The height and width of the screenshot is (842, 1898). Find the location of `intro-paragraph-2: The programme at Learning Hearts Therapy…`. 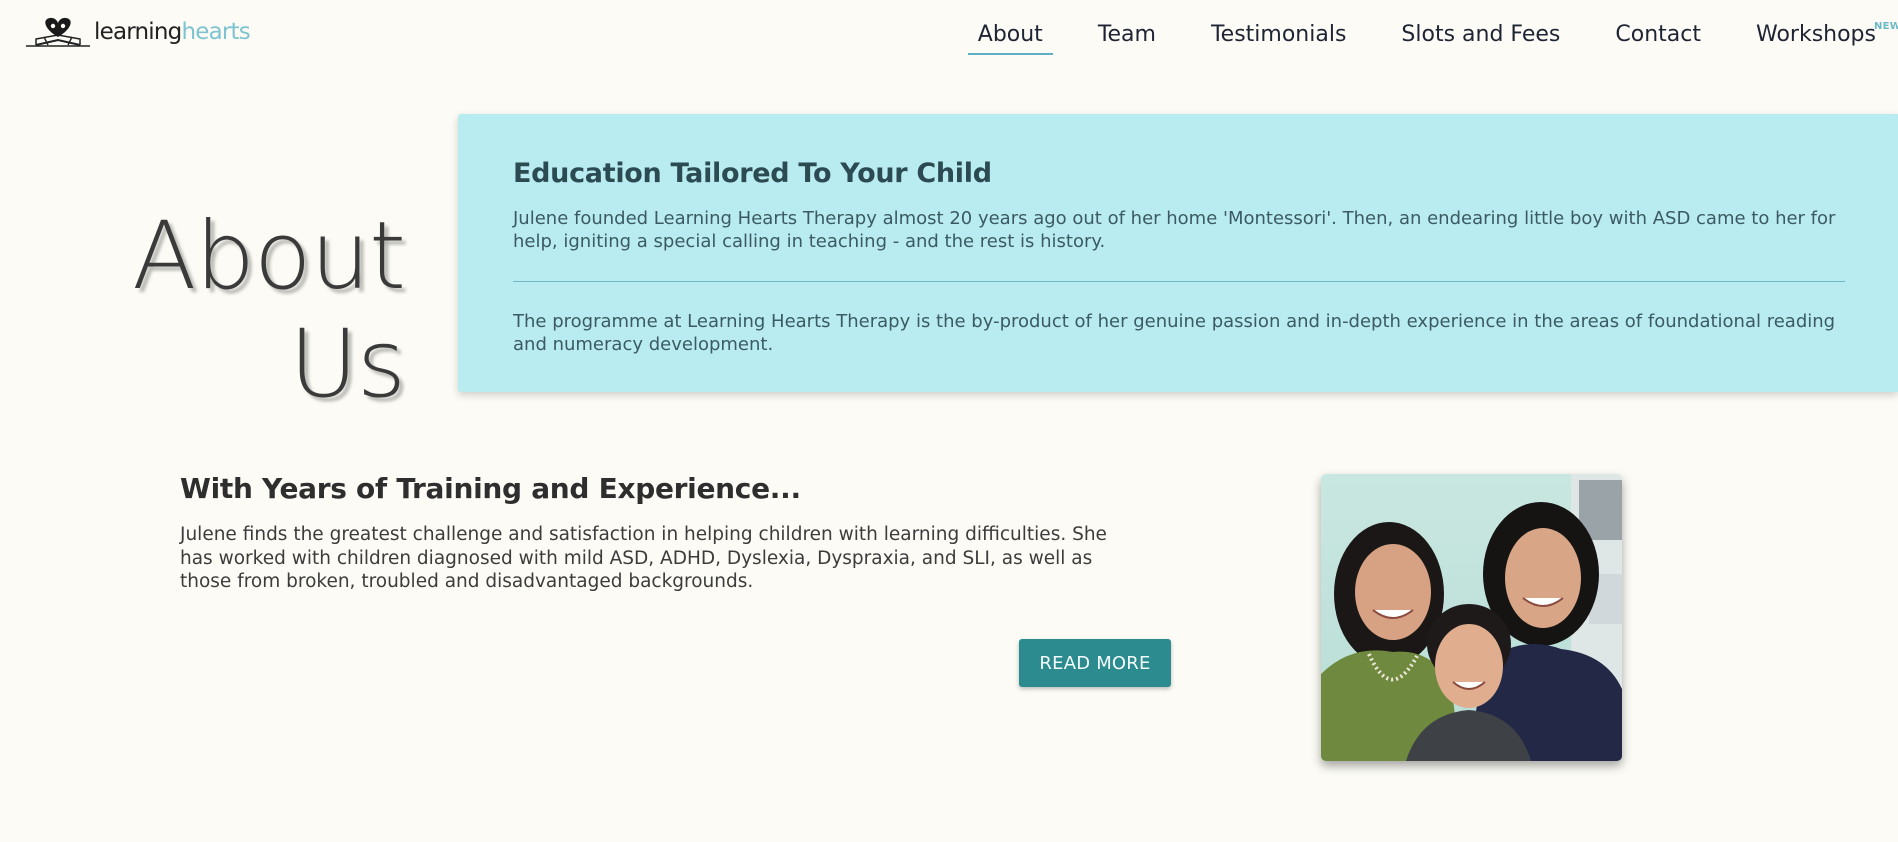

intro-paragraph-2: The programme at Learning Hearts Therapy… is located at coordinates (1174, 333).